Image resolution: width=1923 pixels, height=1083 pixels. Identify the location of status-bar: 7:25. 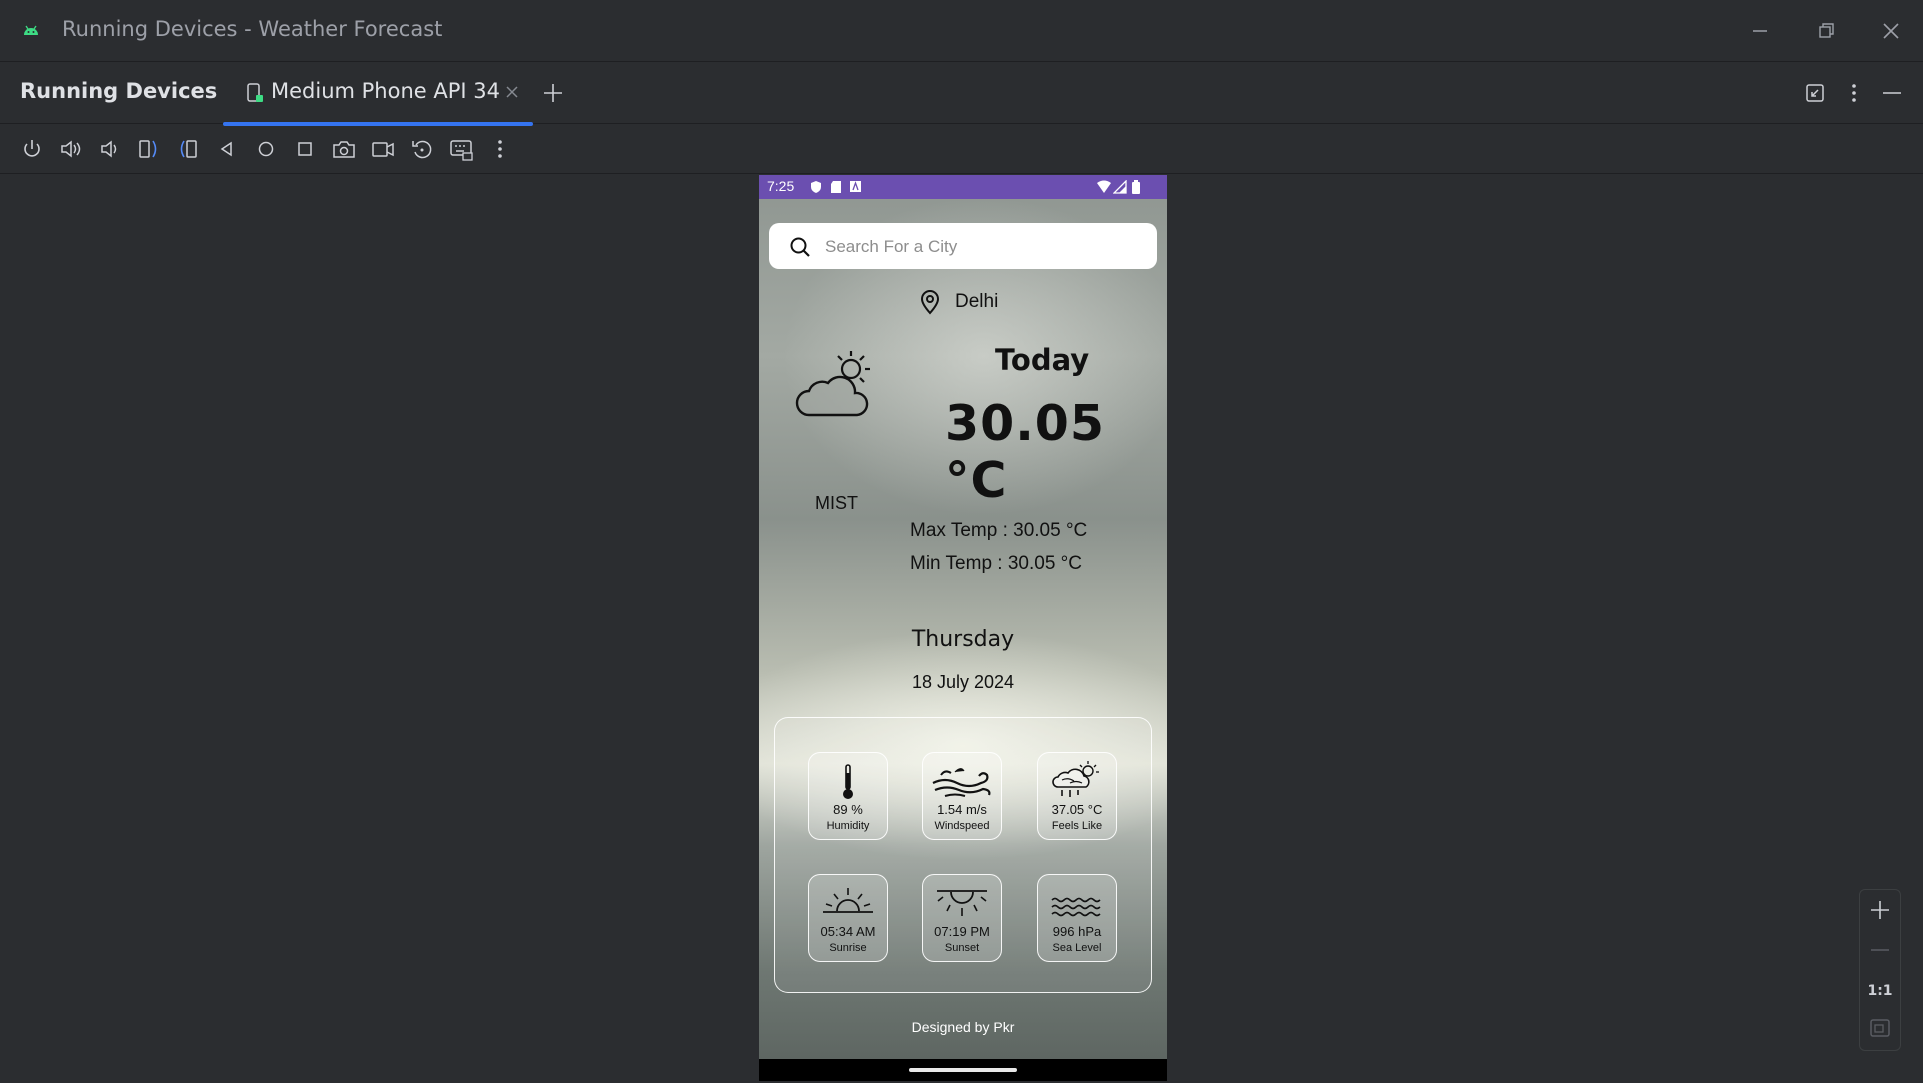
(963, 187).